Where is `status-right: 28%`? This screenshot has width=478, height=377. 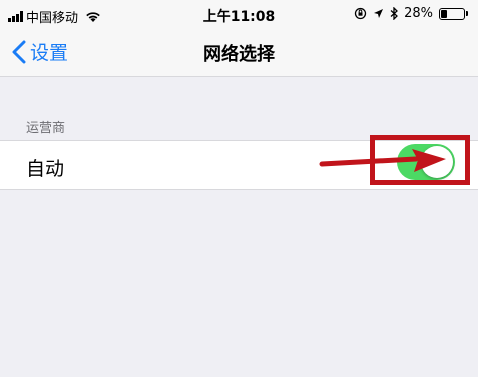 status-right: 28% is located at coordinates (411, 13).